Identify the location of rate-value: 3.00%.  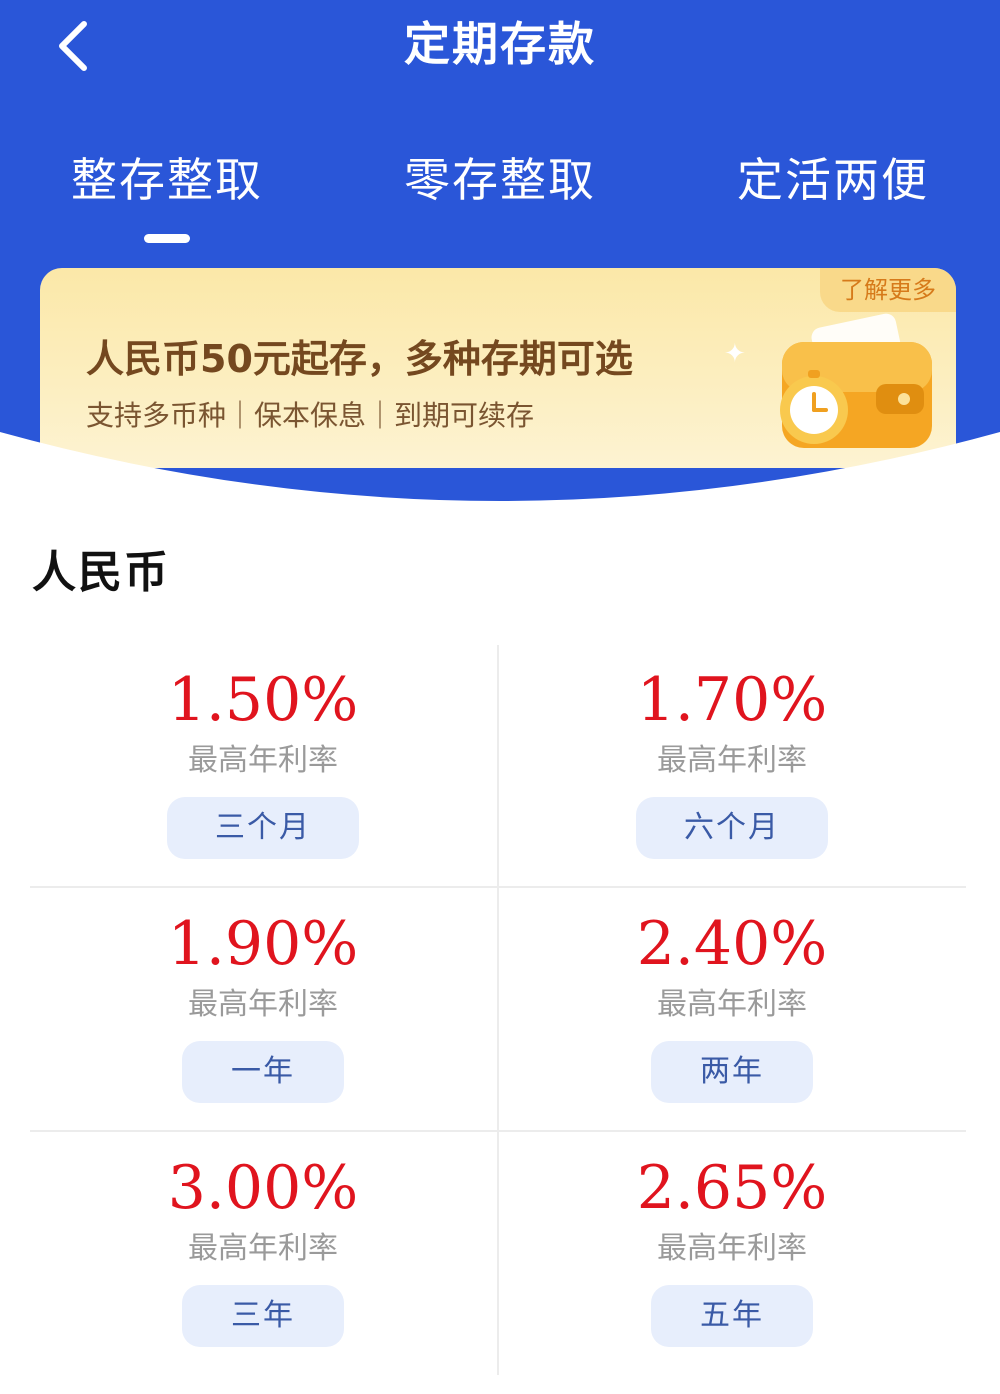
(263, 1188).